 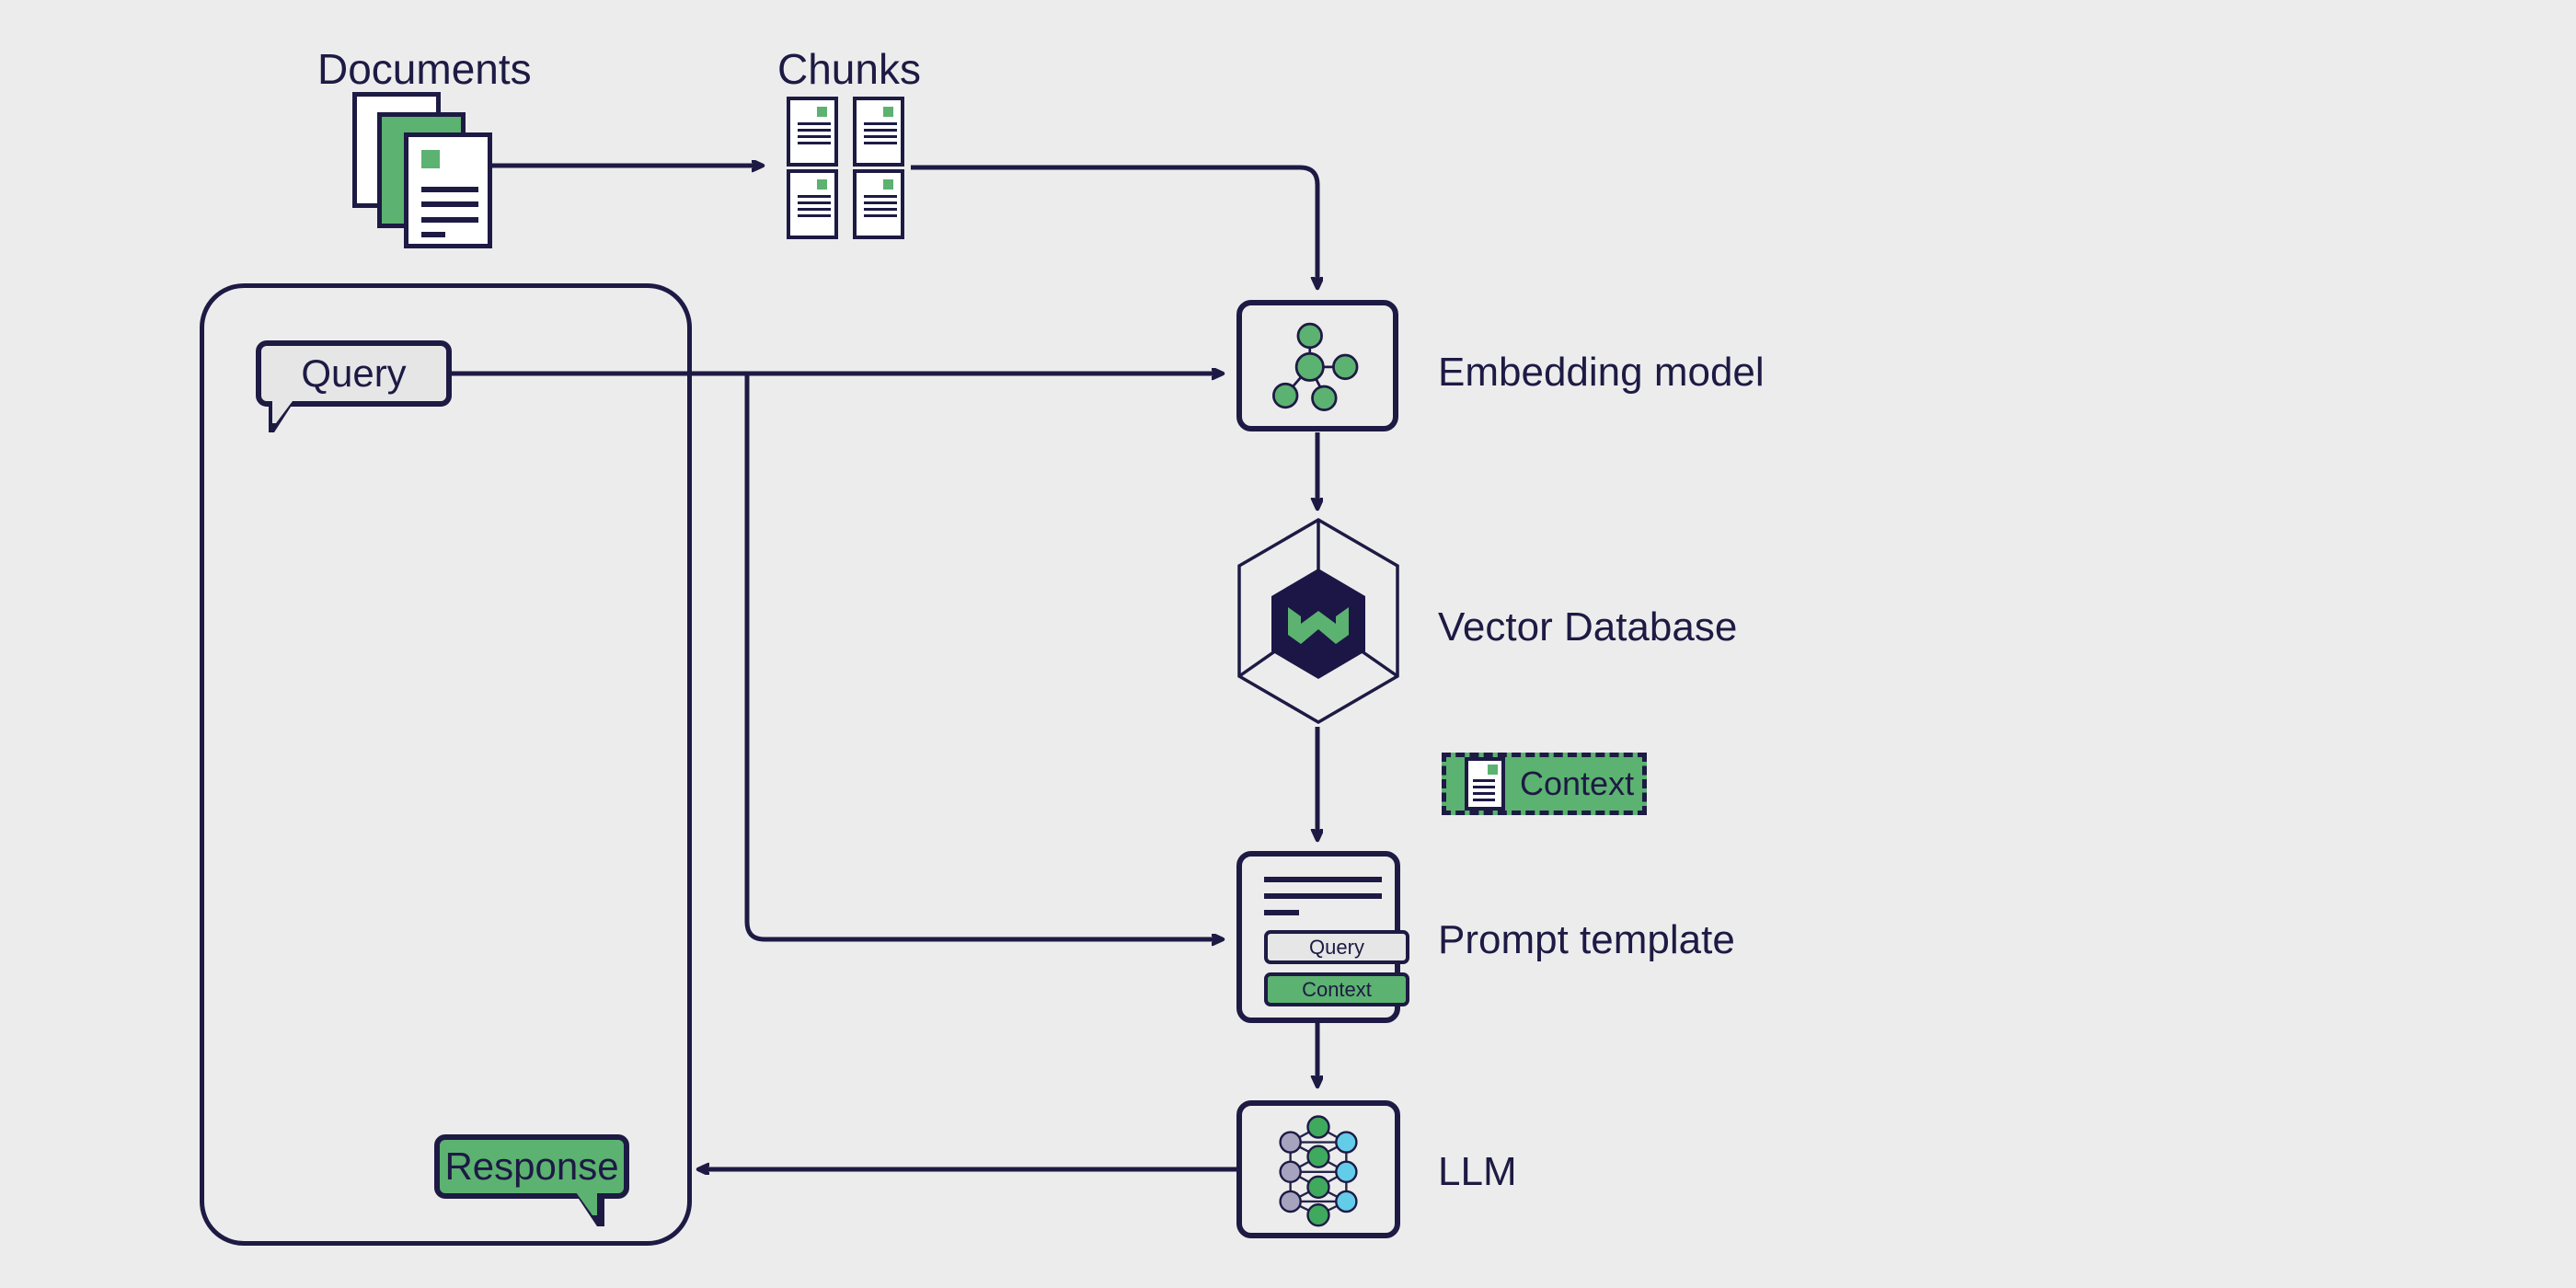 I want to click on document-icon, so click(x=1485, y=784).